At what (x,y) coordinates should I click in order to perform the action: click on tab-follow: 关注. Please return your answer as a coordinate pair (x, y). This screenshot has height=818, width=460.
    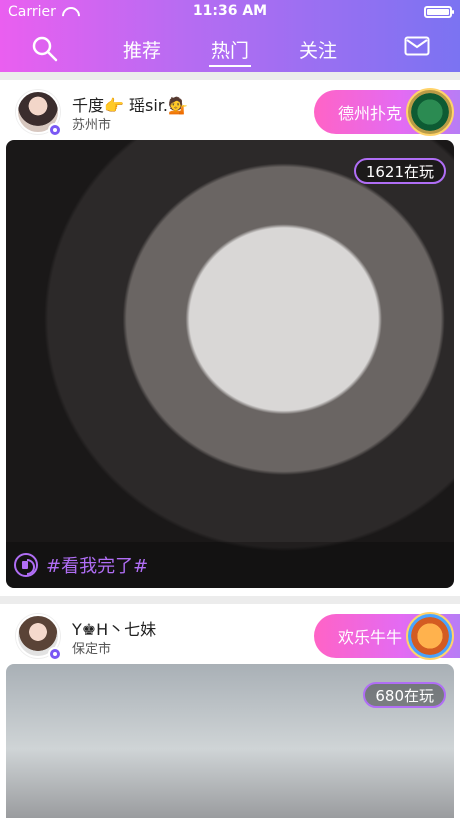
    Looking at the image, I should click on (318, 49).